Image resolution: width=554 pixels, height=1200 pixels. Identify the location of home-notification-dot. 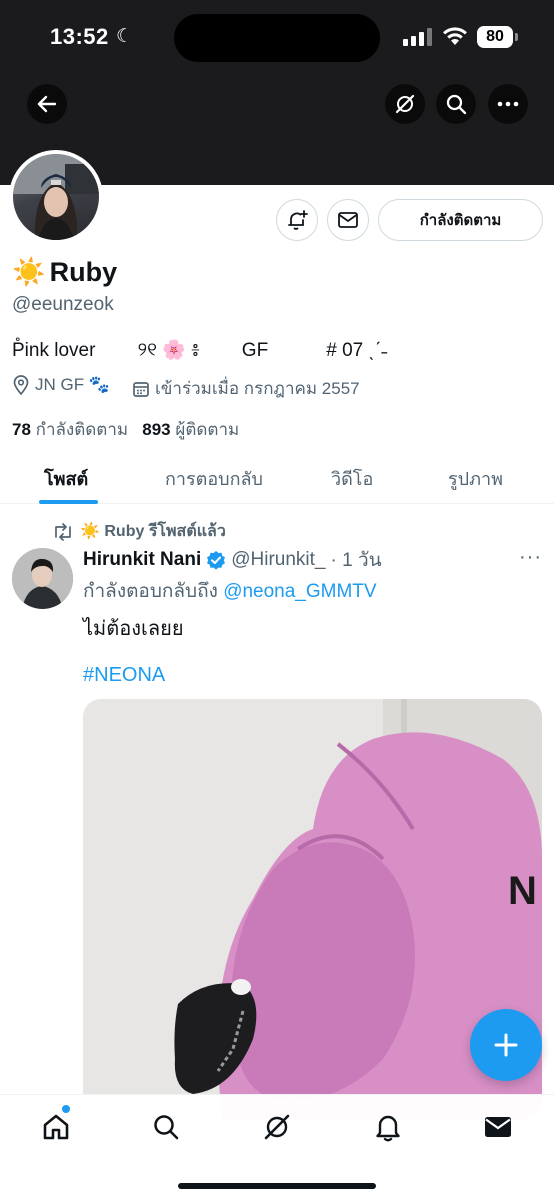
(66, 1109).